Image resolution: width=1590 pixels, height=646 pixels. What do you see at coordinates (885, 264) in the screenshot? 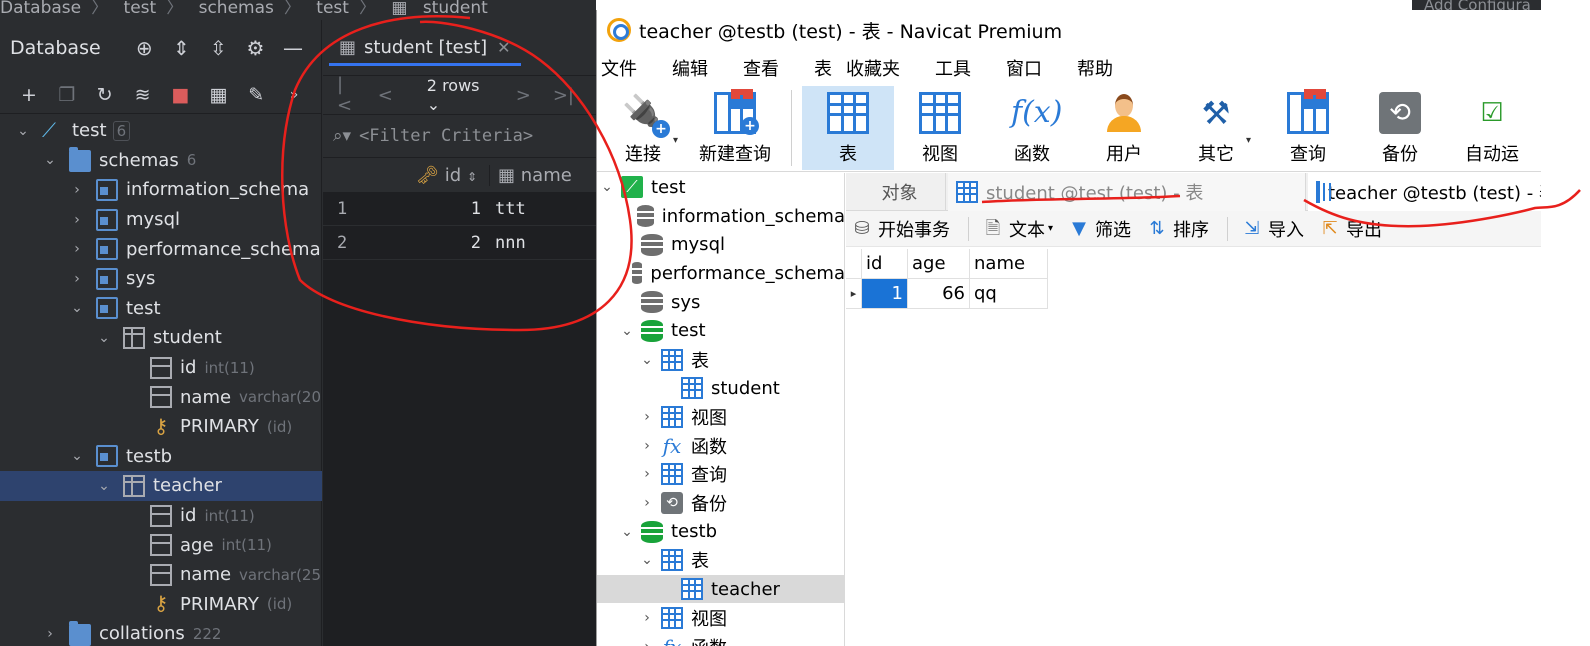
I see `column-header-id: id` at bounding box center [885, 264].